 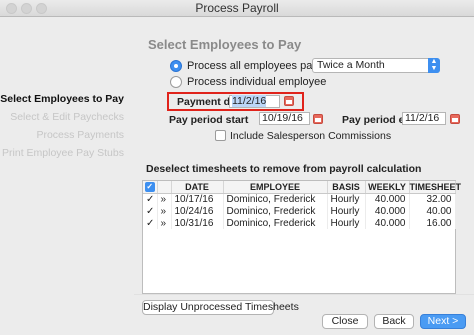 I want to click on column-header-weekly: WEEKLY, so click(x=387, y=187).